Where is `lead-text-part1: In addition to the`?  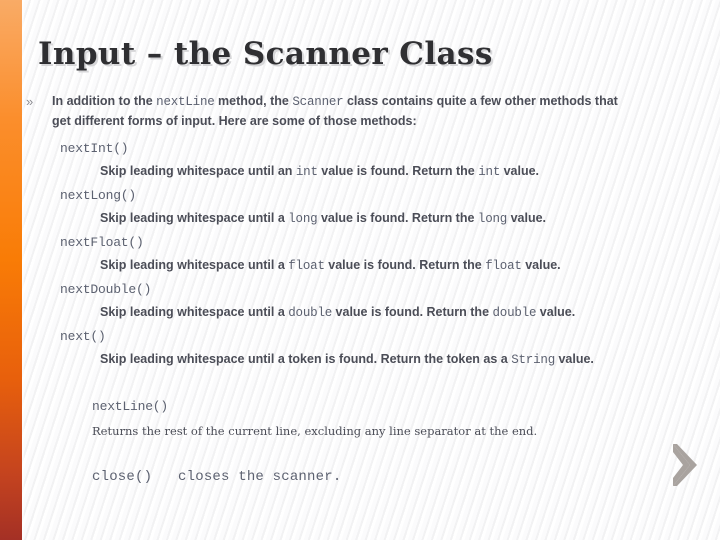 lead-text-part1: In addition to the is located at coordinates (104, 101).